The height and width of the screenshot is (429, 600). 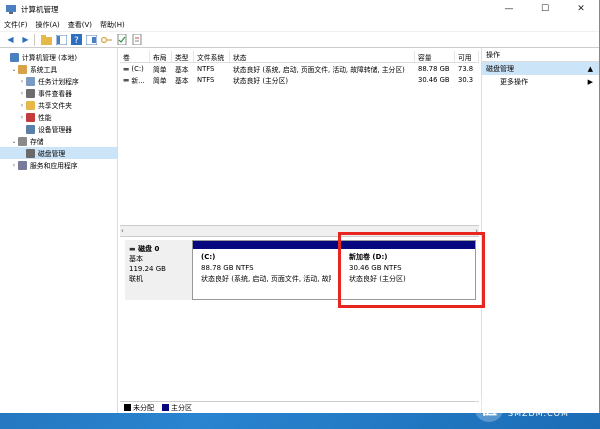 What do you see at coordinates (183, 56) in the screenshot?
I see `column-header-type: 类型` at bounding box center [183, 56].